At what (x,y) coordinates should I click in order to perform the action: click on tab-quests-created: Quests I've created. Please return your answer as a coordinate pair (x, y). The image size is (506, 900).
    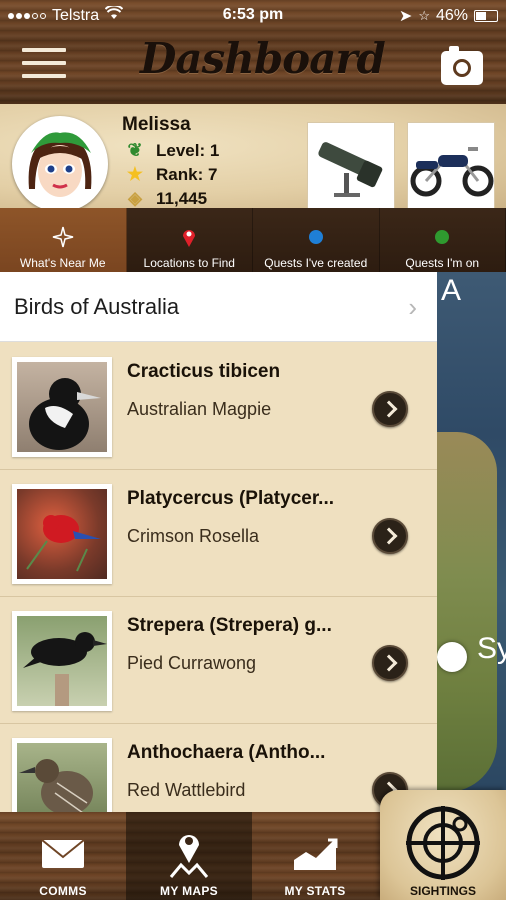
    Looking at the image, I should click on (316, 240).